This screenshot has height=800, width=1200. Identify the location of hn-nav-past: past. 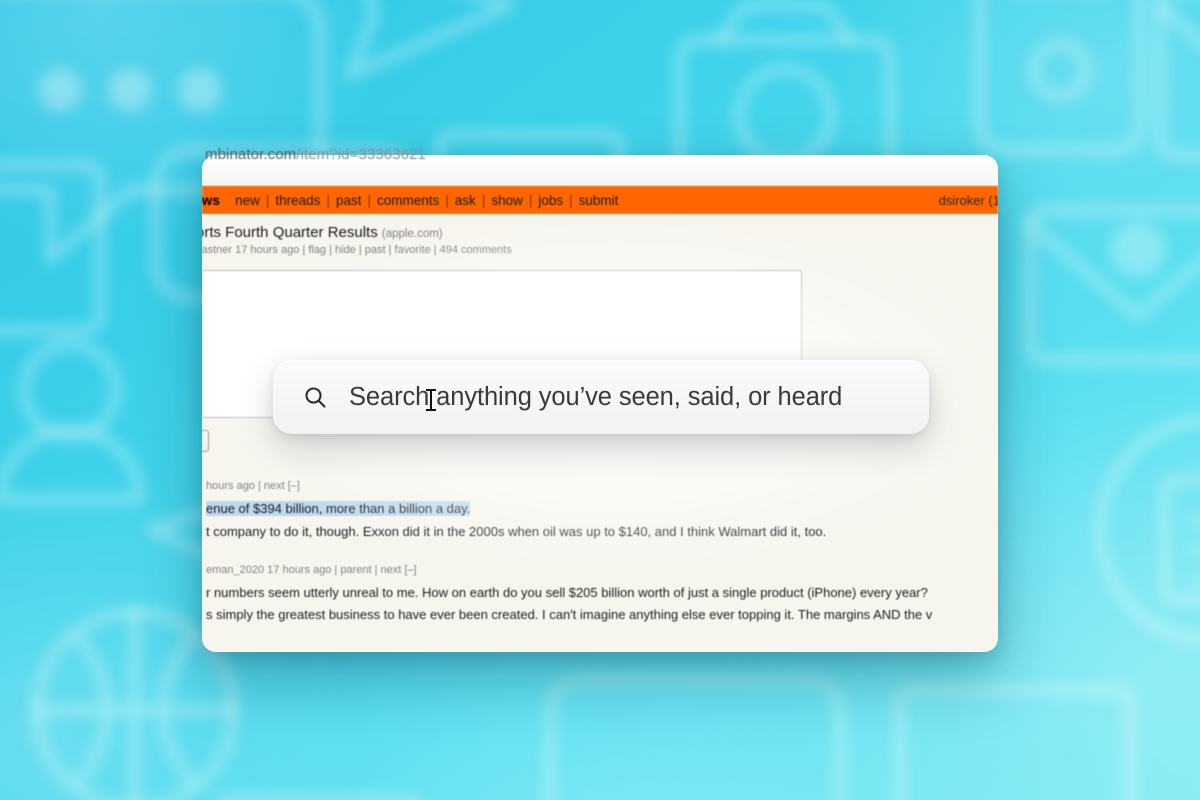
(349, 200).